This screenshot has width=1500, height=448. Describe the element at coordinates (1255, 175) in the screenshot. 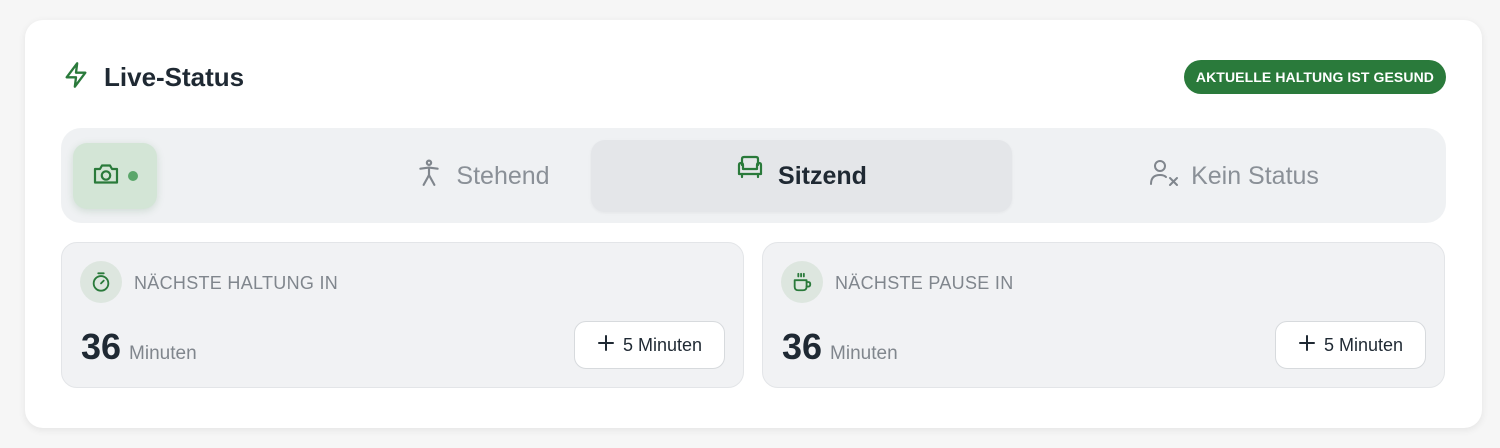

I see `option-label: Kein Status` at that location.